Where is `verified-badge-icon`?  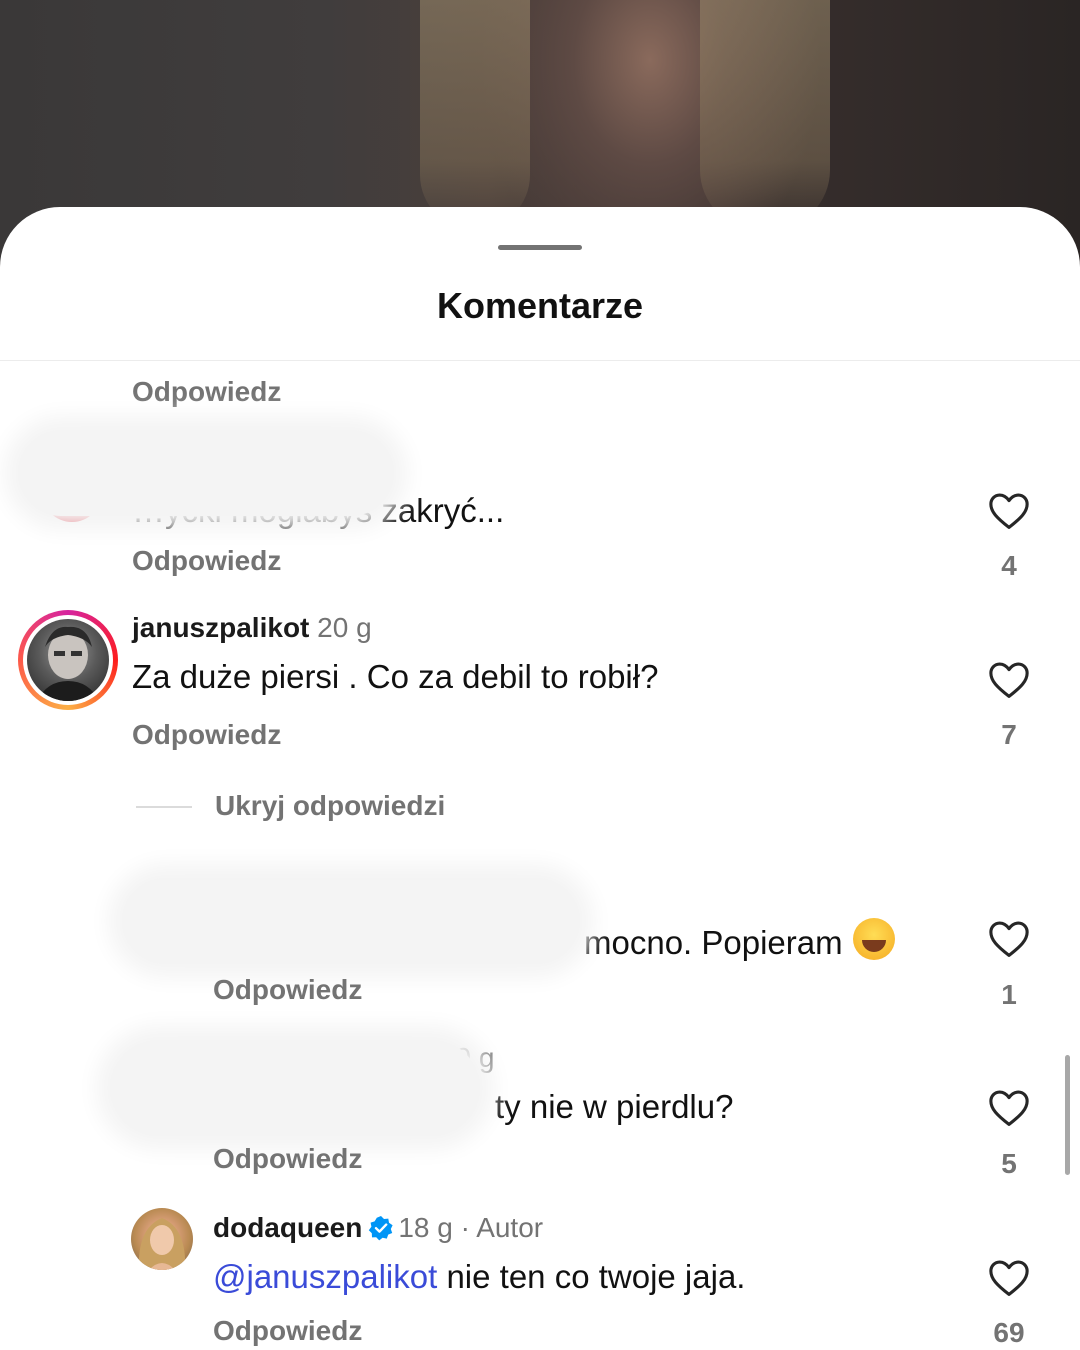
verified-badge-icon is located at coordinates (381, 1228).